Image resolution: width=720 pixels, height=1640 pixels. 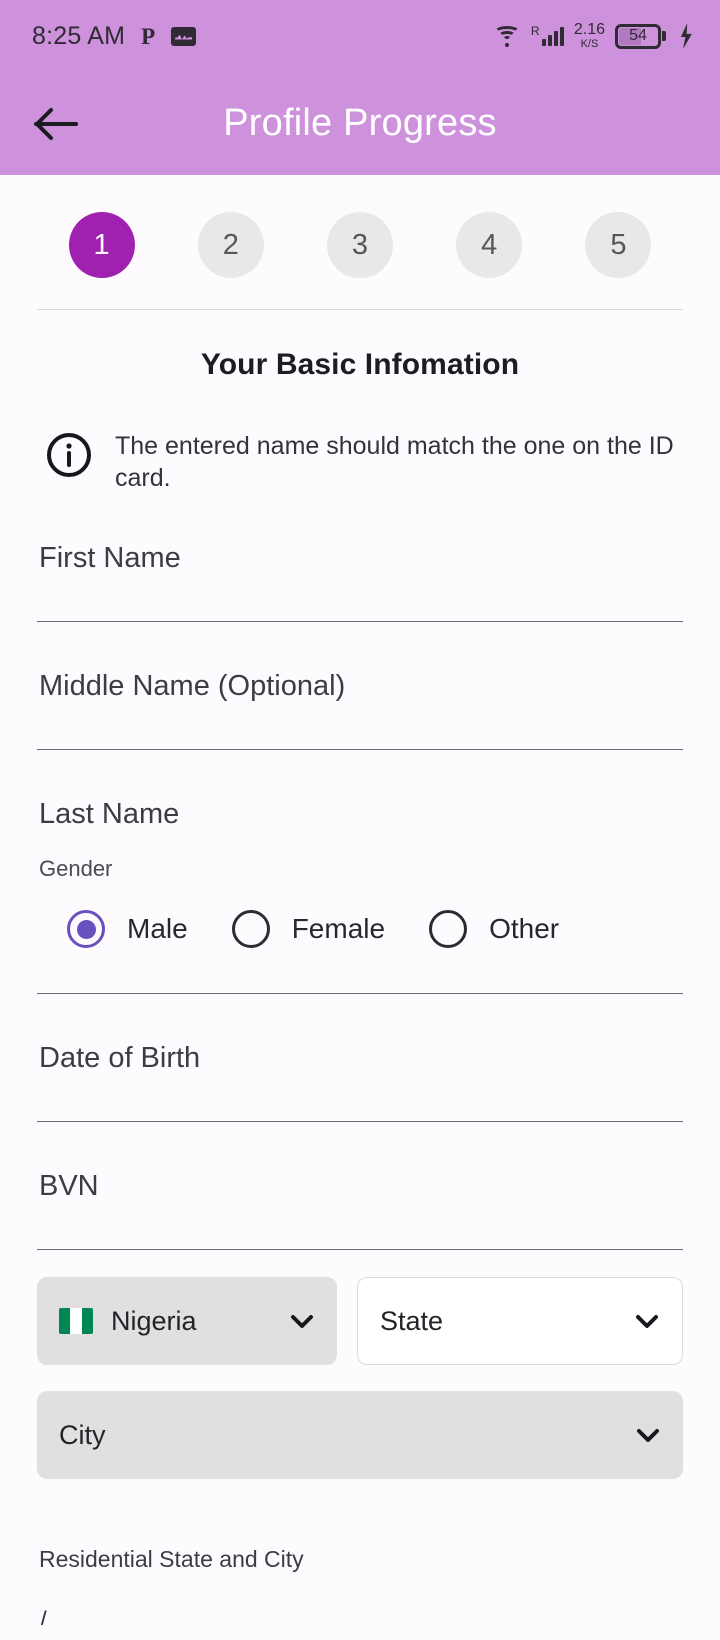 What do you see at coordinates (250, 929) in the screenshot?
I see `radio-button-female` at bounding box center [250, 929].